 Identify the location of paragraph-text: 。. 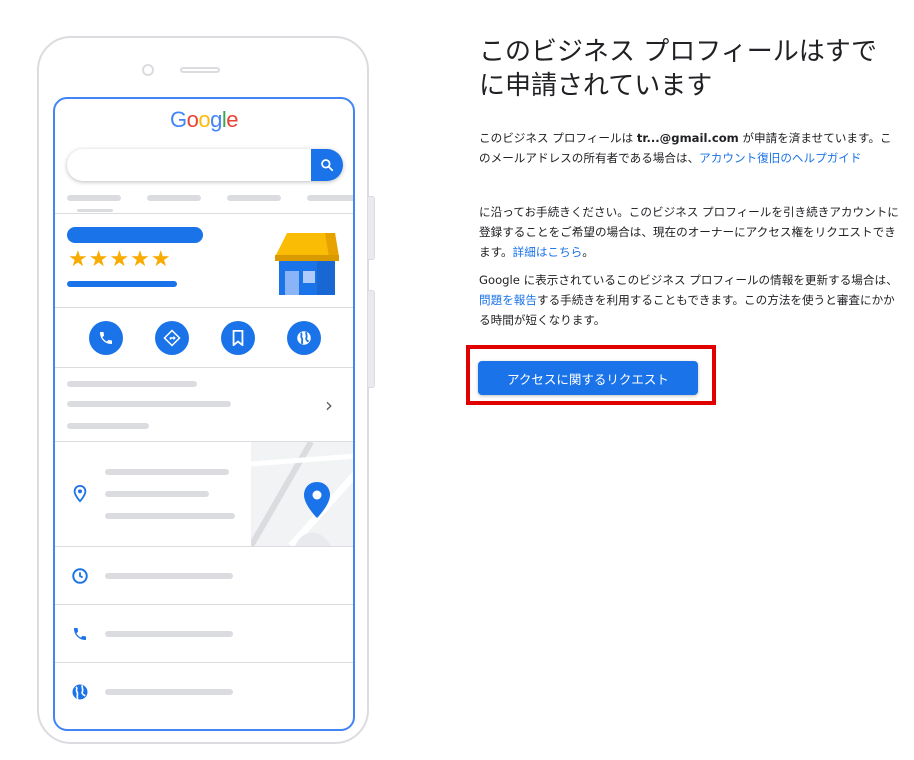
(588, 252).